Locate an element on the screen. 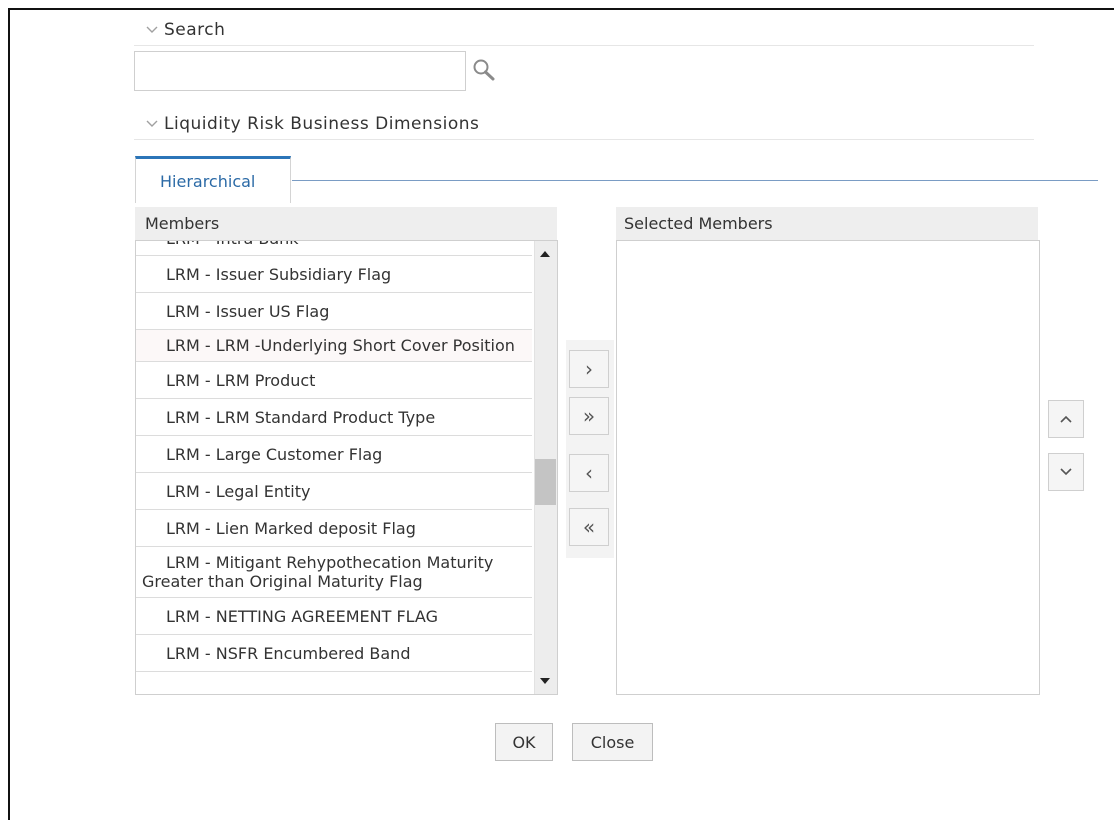  list-item: LRM - Issuer Subsidiary Flag is located at coordinates (334, 274).